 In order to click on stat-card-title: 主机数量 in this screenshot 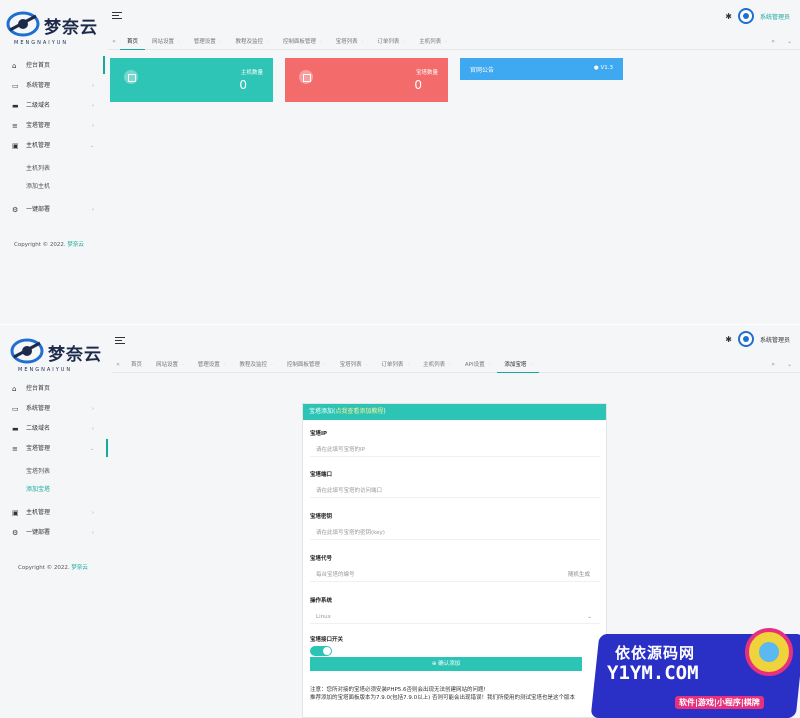, I will do `click(251, 73)`.